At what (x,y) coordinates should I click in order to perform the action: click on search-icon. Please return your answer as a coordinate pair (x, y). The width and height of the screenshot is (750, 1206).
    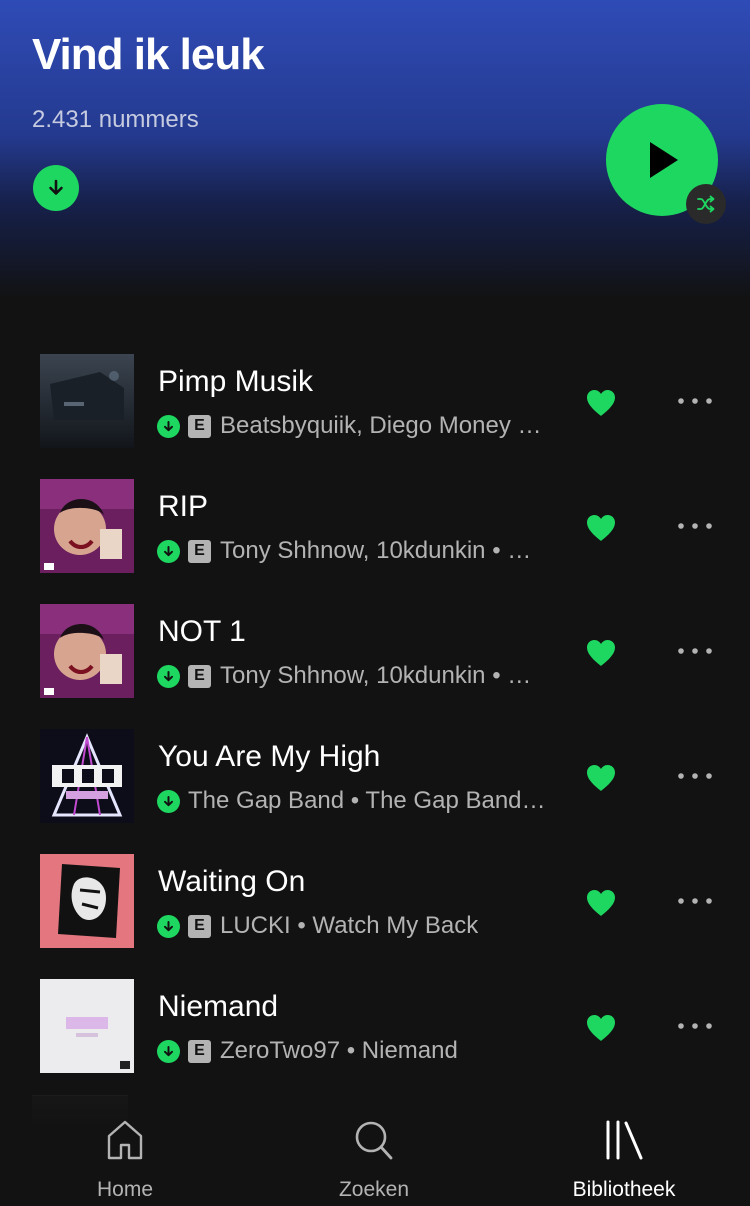
    Looking at the image, I should click on (374, 1140).